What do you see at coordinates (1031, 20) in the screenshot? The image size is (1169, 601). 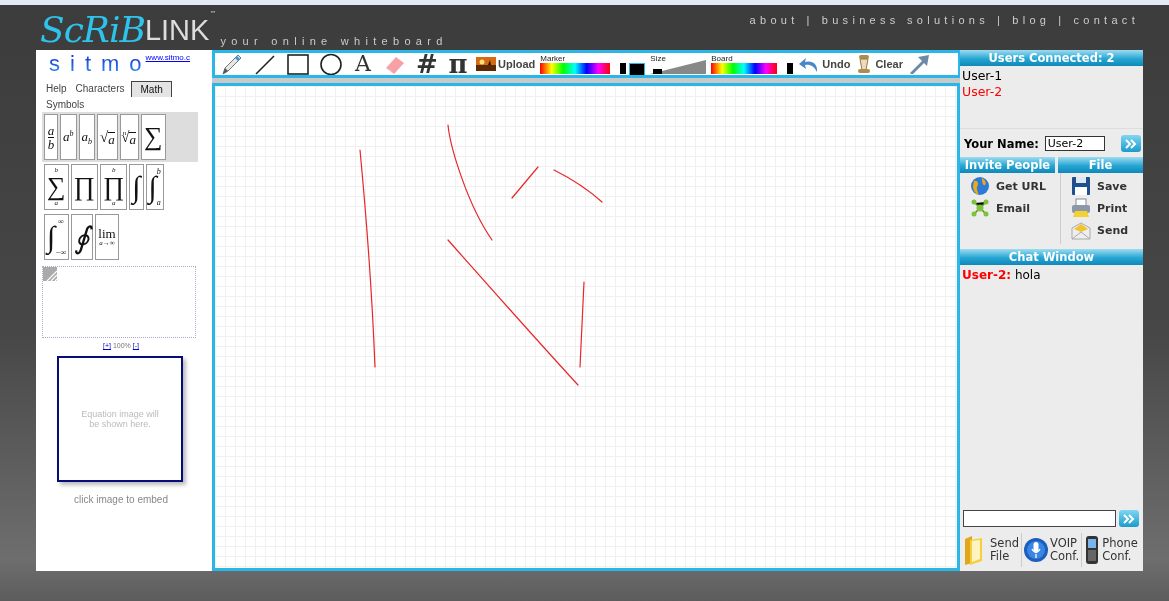 I see `nav-link: blog` at bounding box center [1031, 20].